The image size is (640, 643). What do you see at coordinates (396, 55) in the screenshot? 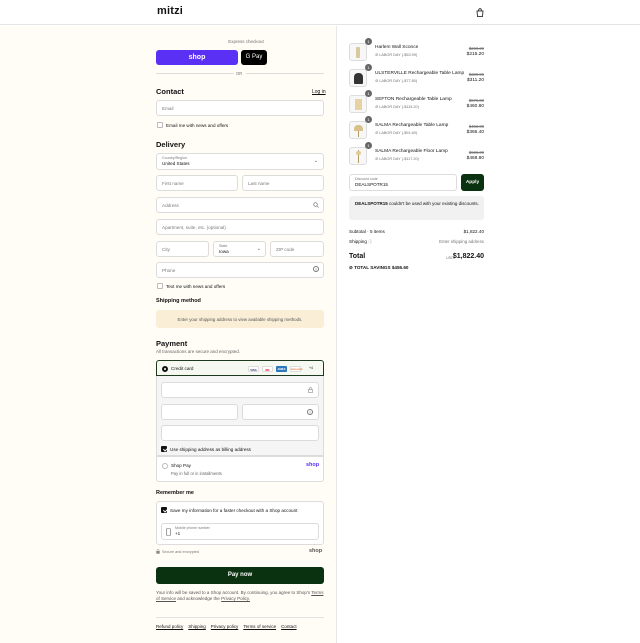
I see `product-discount: ⊘ LABOR DAY (-$53.99)` at bounding box center [396, 55].